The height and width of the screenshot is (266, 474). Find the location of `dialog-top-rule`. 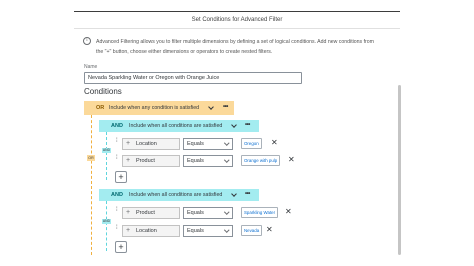

dialog-top-rule is located at coordinates (237, 11).